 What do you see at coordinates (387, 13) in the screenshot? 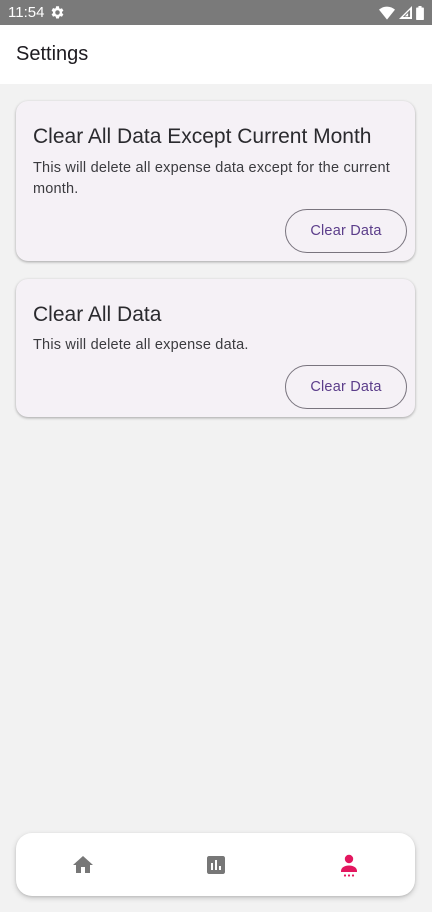
I see `wifi-icon` at bounding box center [387, 13].